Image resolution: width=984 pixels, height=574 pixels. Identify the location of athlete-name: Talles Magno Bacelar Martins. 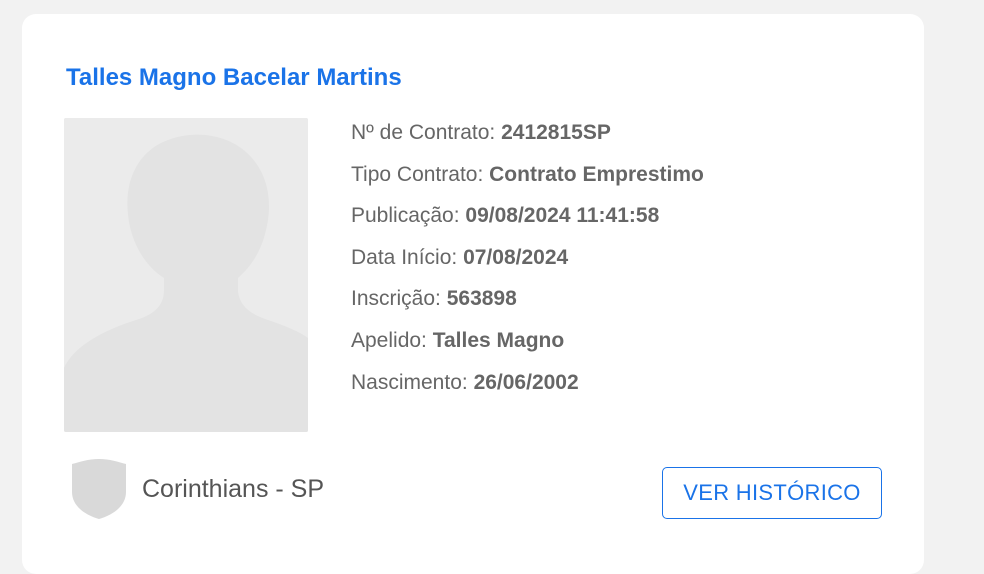
(234, 77).